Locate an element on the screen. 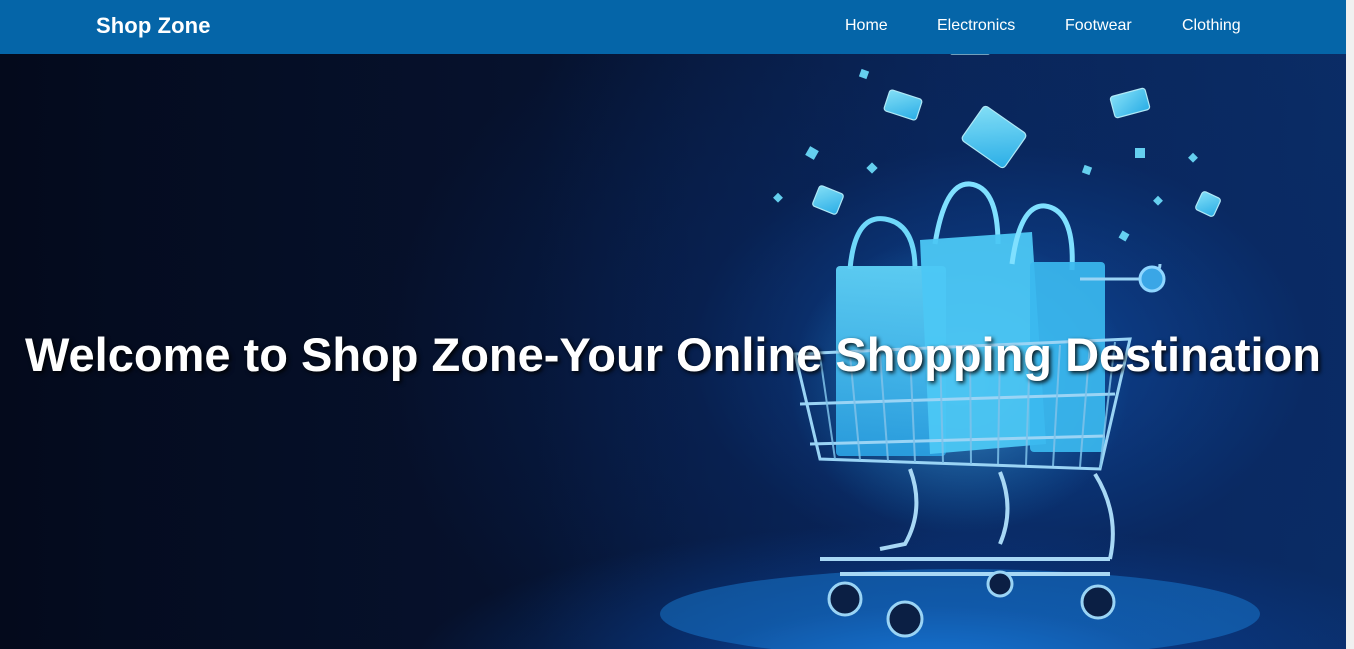 Image resolution: width=1354 pixels, height=649 pixels. nav-link-footwear: Footwear is located at coordinates (1098, 26).